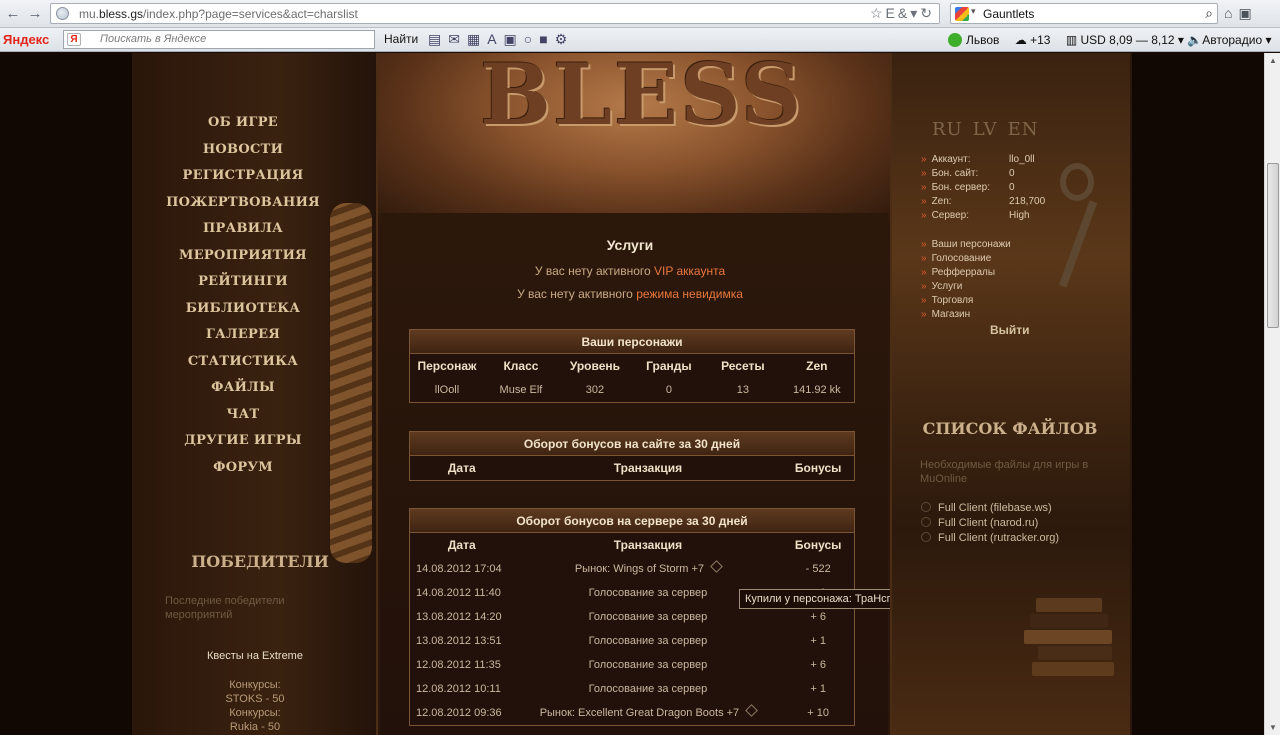 Image resolution: width=1280 pixels, height=735 pixels. What do you see at coordinates (648, 641) in the screenshot?
I see `cell-transaction: Голосование за сервер` at bounding box center [648, 641].